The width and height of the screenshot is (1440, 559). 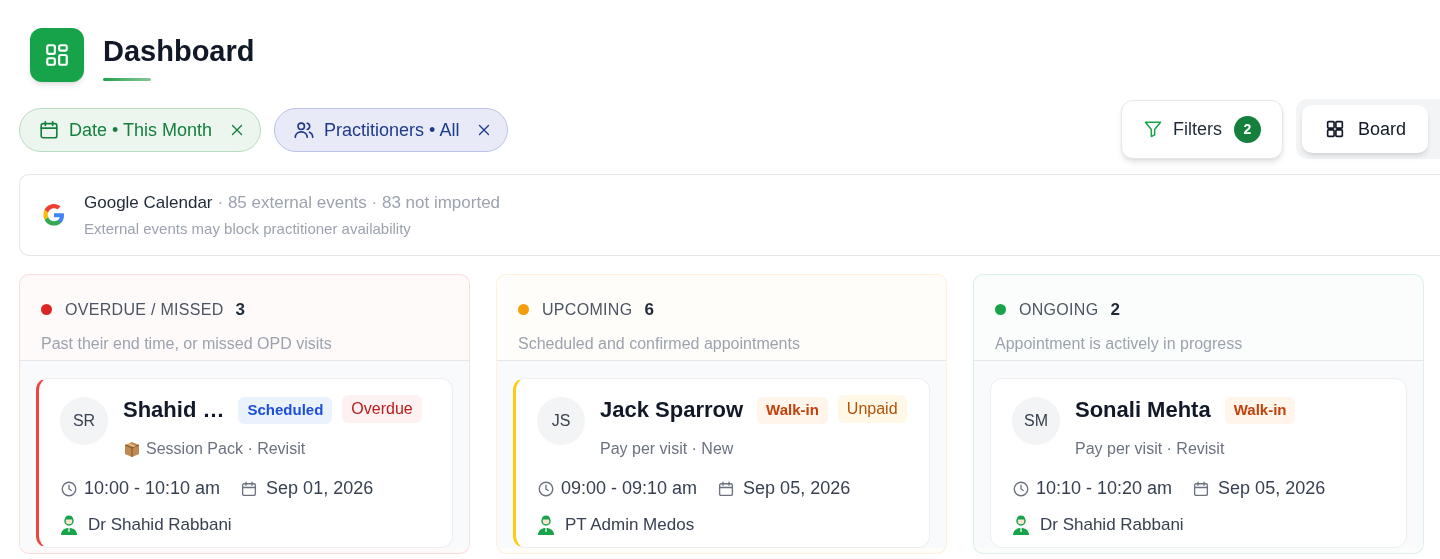 I want to click on visit-type: Pay per visit · New, so click(x=667, y=449).